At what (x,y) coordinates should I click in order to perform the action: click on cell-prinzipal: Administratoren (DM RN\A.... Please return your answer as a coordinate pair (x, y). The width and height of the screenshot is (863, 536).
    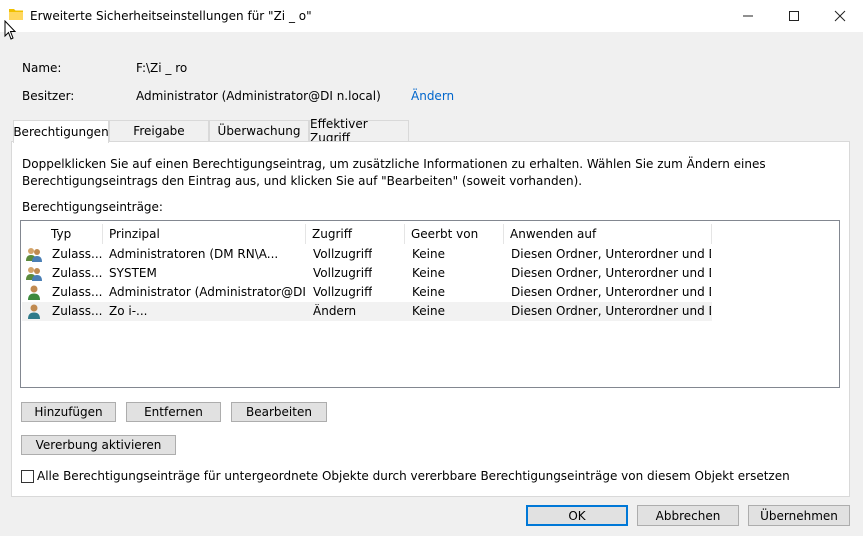
    Looking at the image, I should click on (194, 254).